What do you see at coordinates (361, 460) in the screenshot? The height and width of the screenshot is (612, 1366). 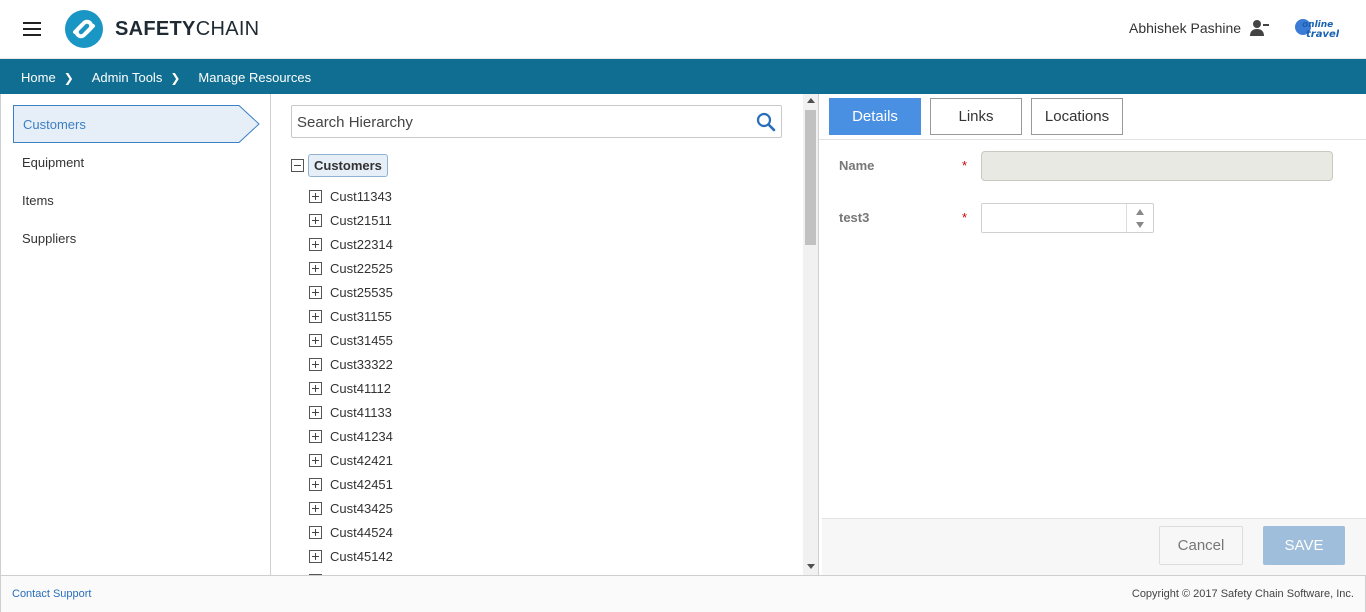 I see `tree-node-label: Cust42421` at bounding box center [361, 460].